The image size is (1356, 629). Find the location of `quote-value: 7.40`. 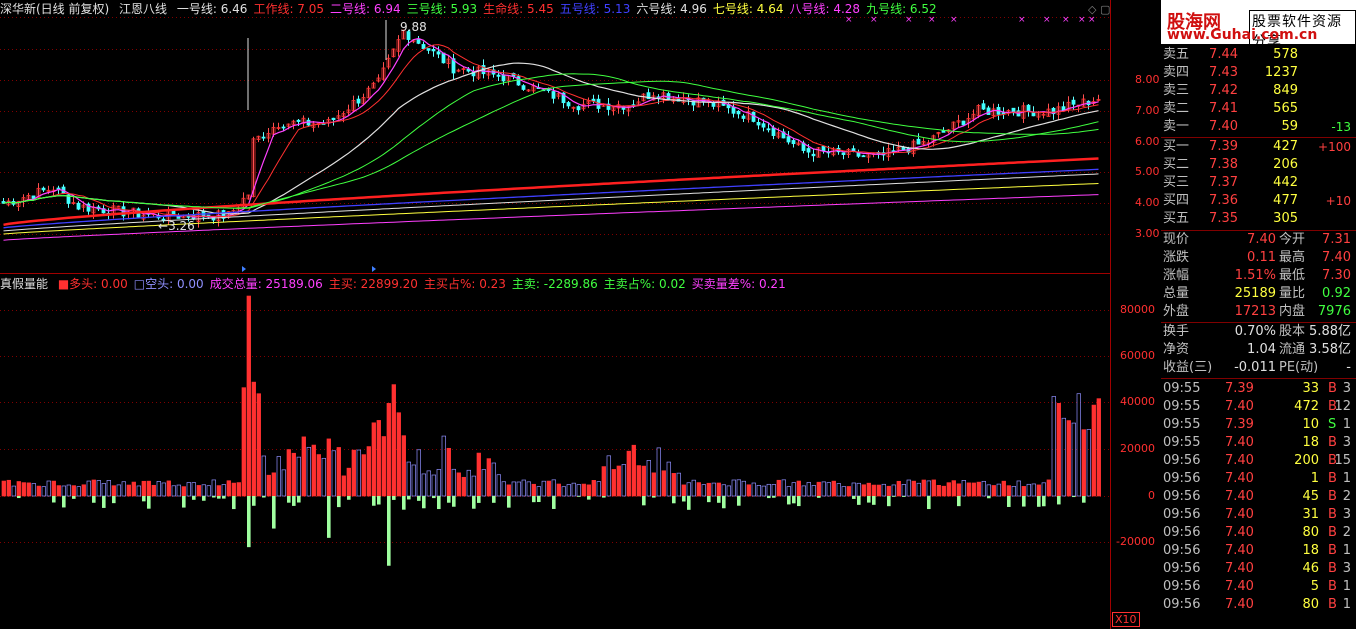

quote-value: 7.40 is located at coordinates (1261, 239).